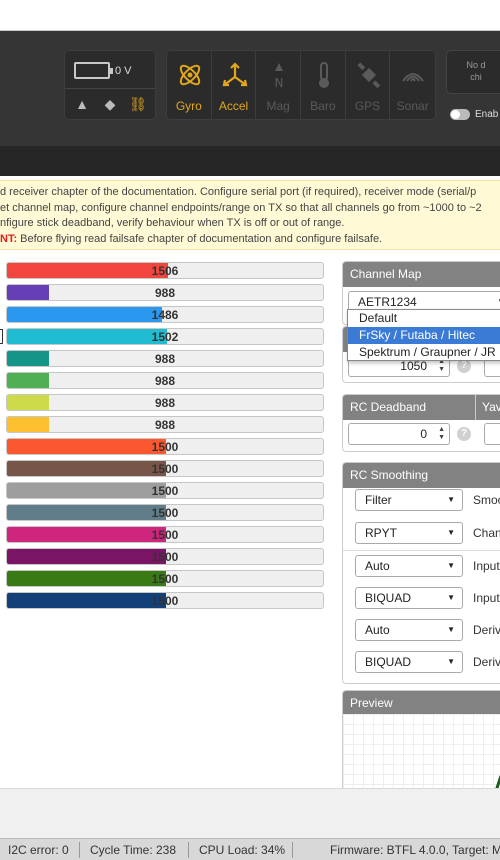 The height and width of the screenshot is (860, 500). What do you see at coordinates (110, 104) in the screenshot?
I see `diamond-icon: ◆` at bounding box center [110, 104].